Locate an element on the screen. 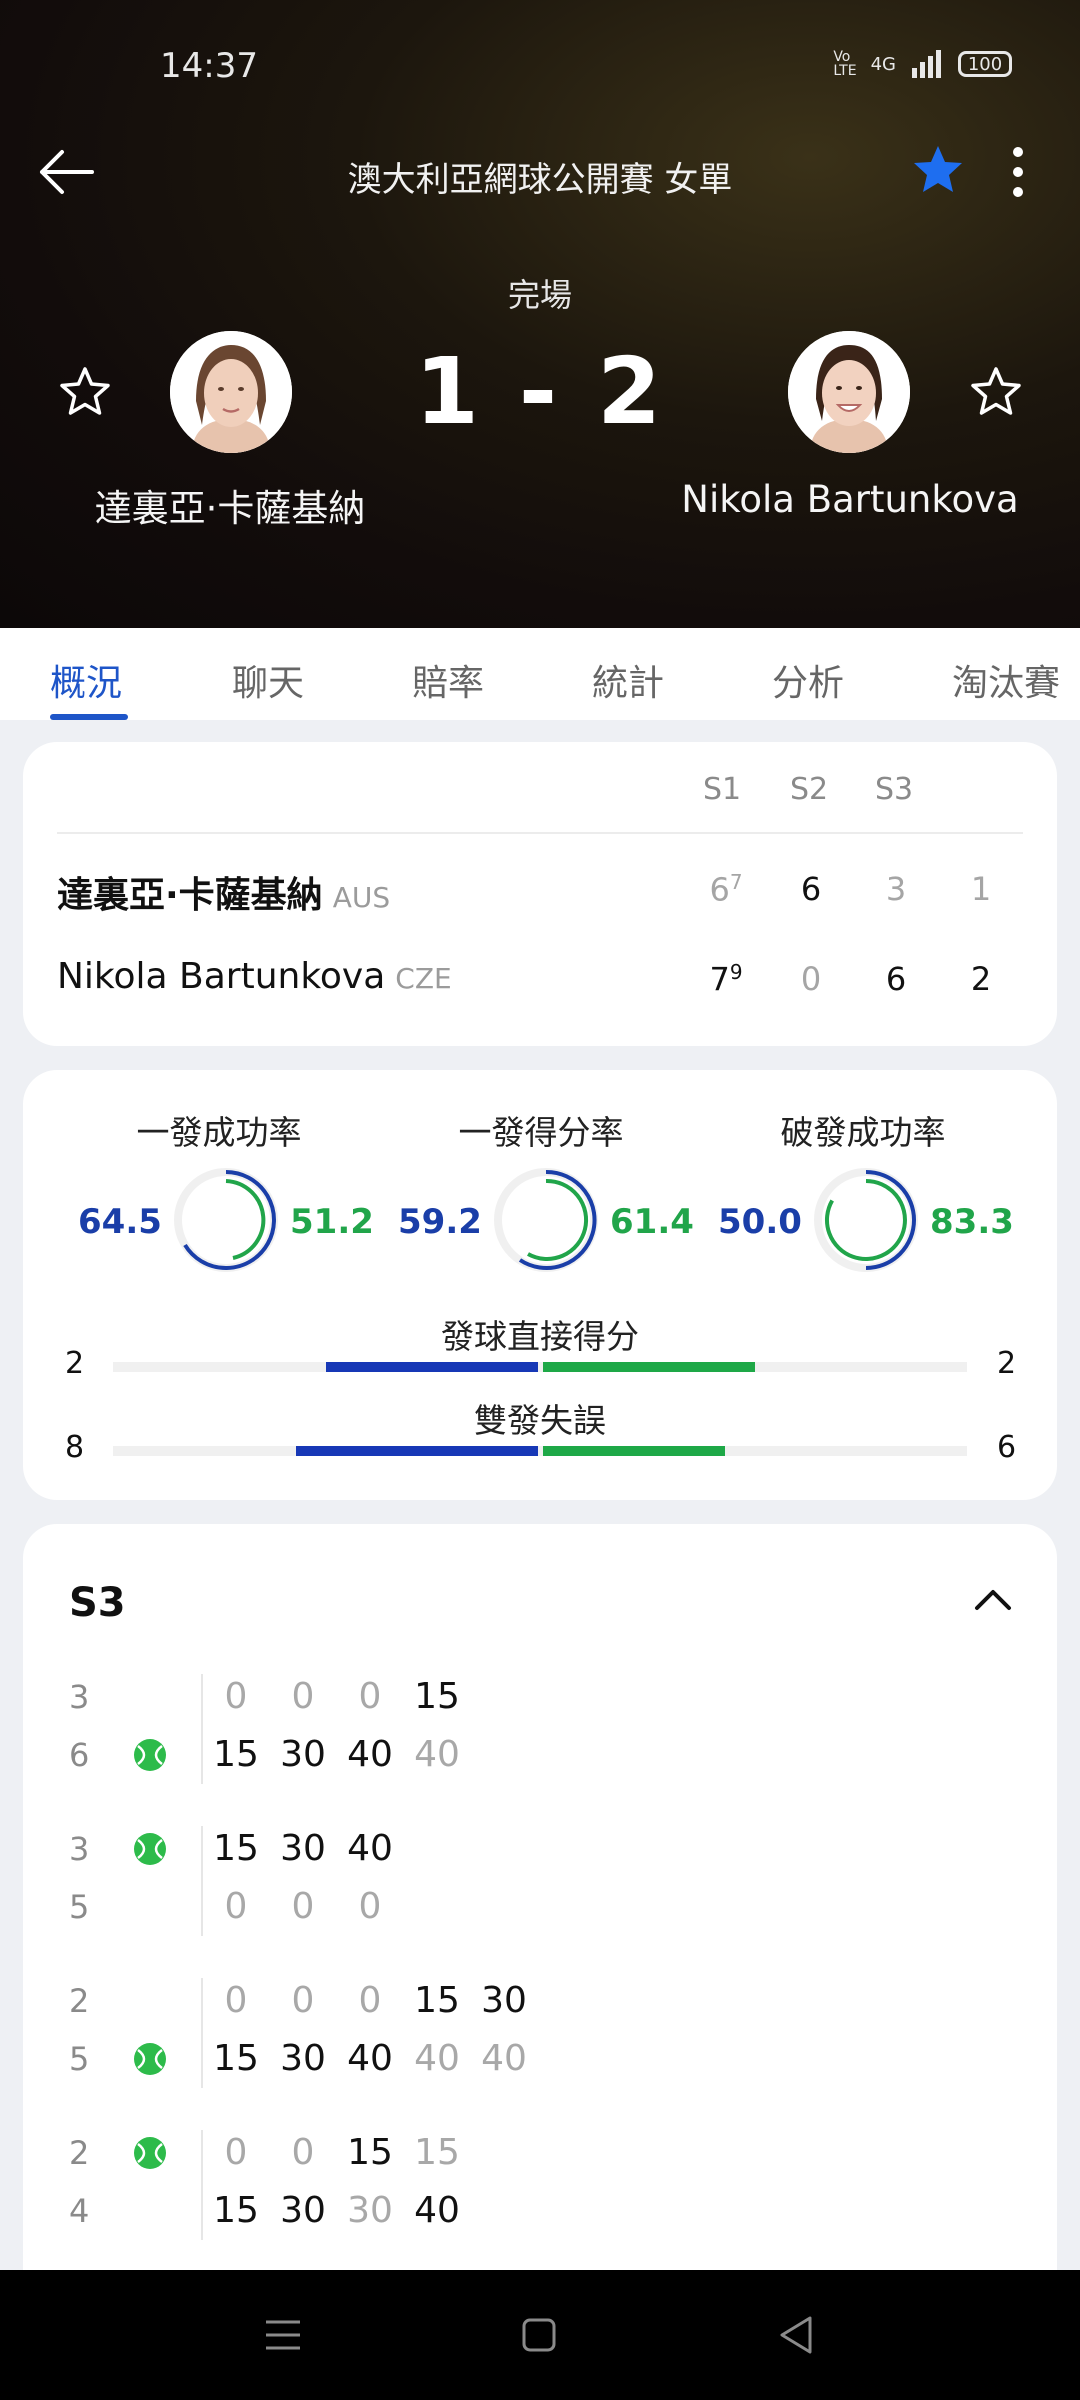  aces-right: 2 is located at coordinates (1007, 1363).